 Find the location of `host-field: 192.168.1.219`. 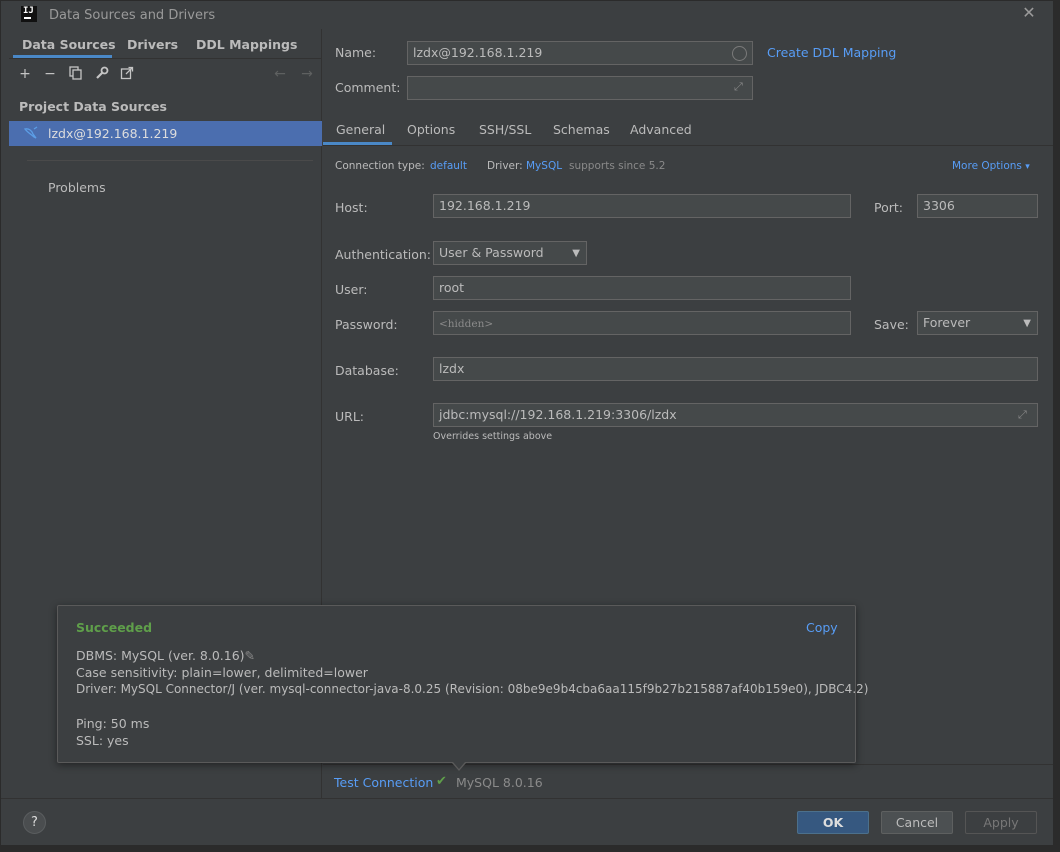

host-field: 192.168.1.219 is located at coordinates (642, 206).